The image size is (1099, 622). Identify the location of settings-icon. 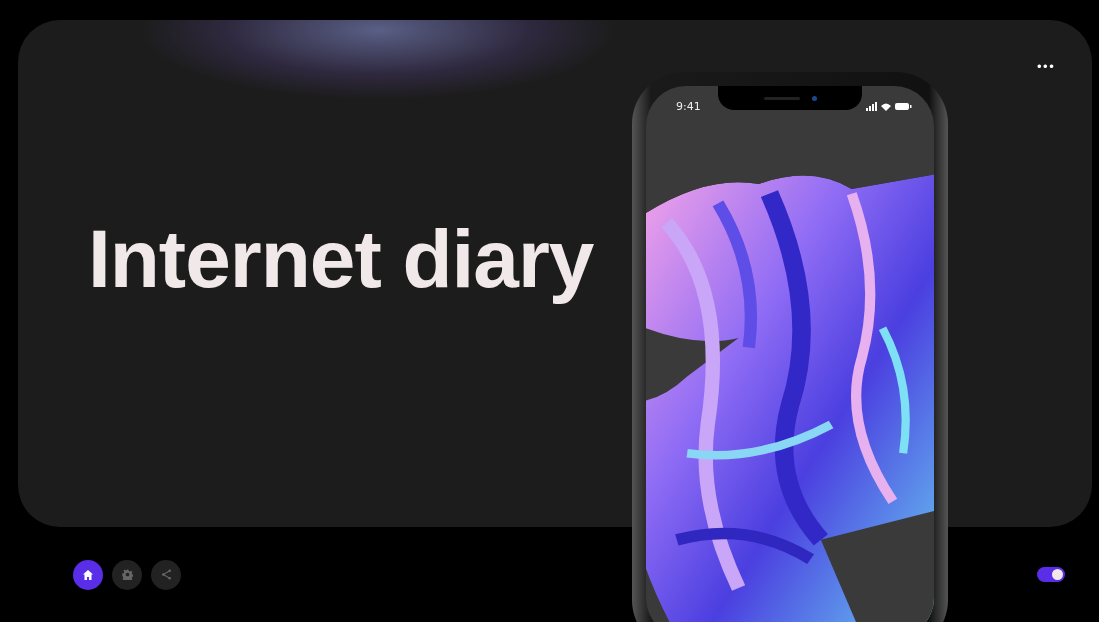
(127, 574).